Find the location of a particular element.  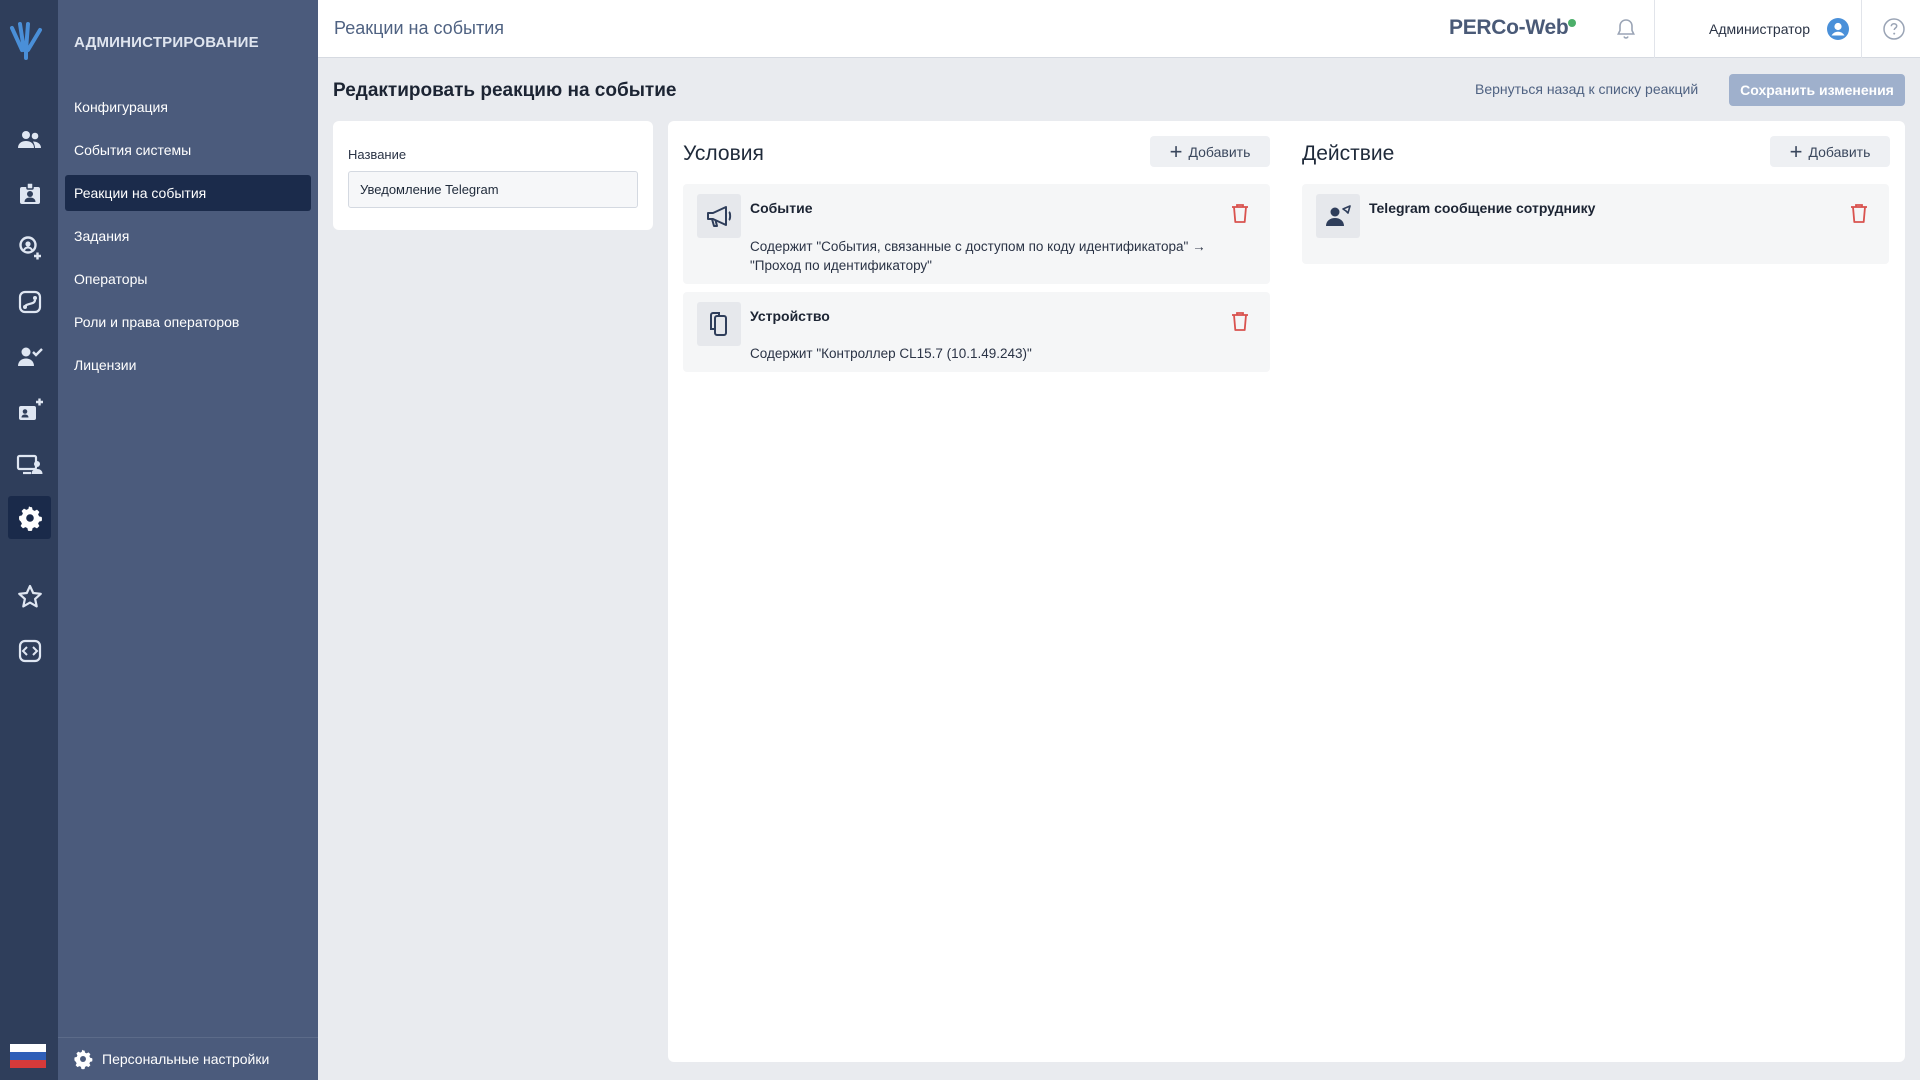

condition-description-line: "Проход по идентификатору" is located at coordinates (841, 265).